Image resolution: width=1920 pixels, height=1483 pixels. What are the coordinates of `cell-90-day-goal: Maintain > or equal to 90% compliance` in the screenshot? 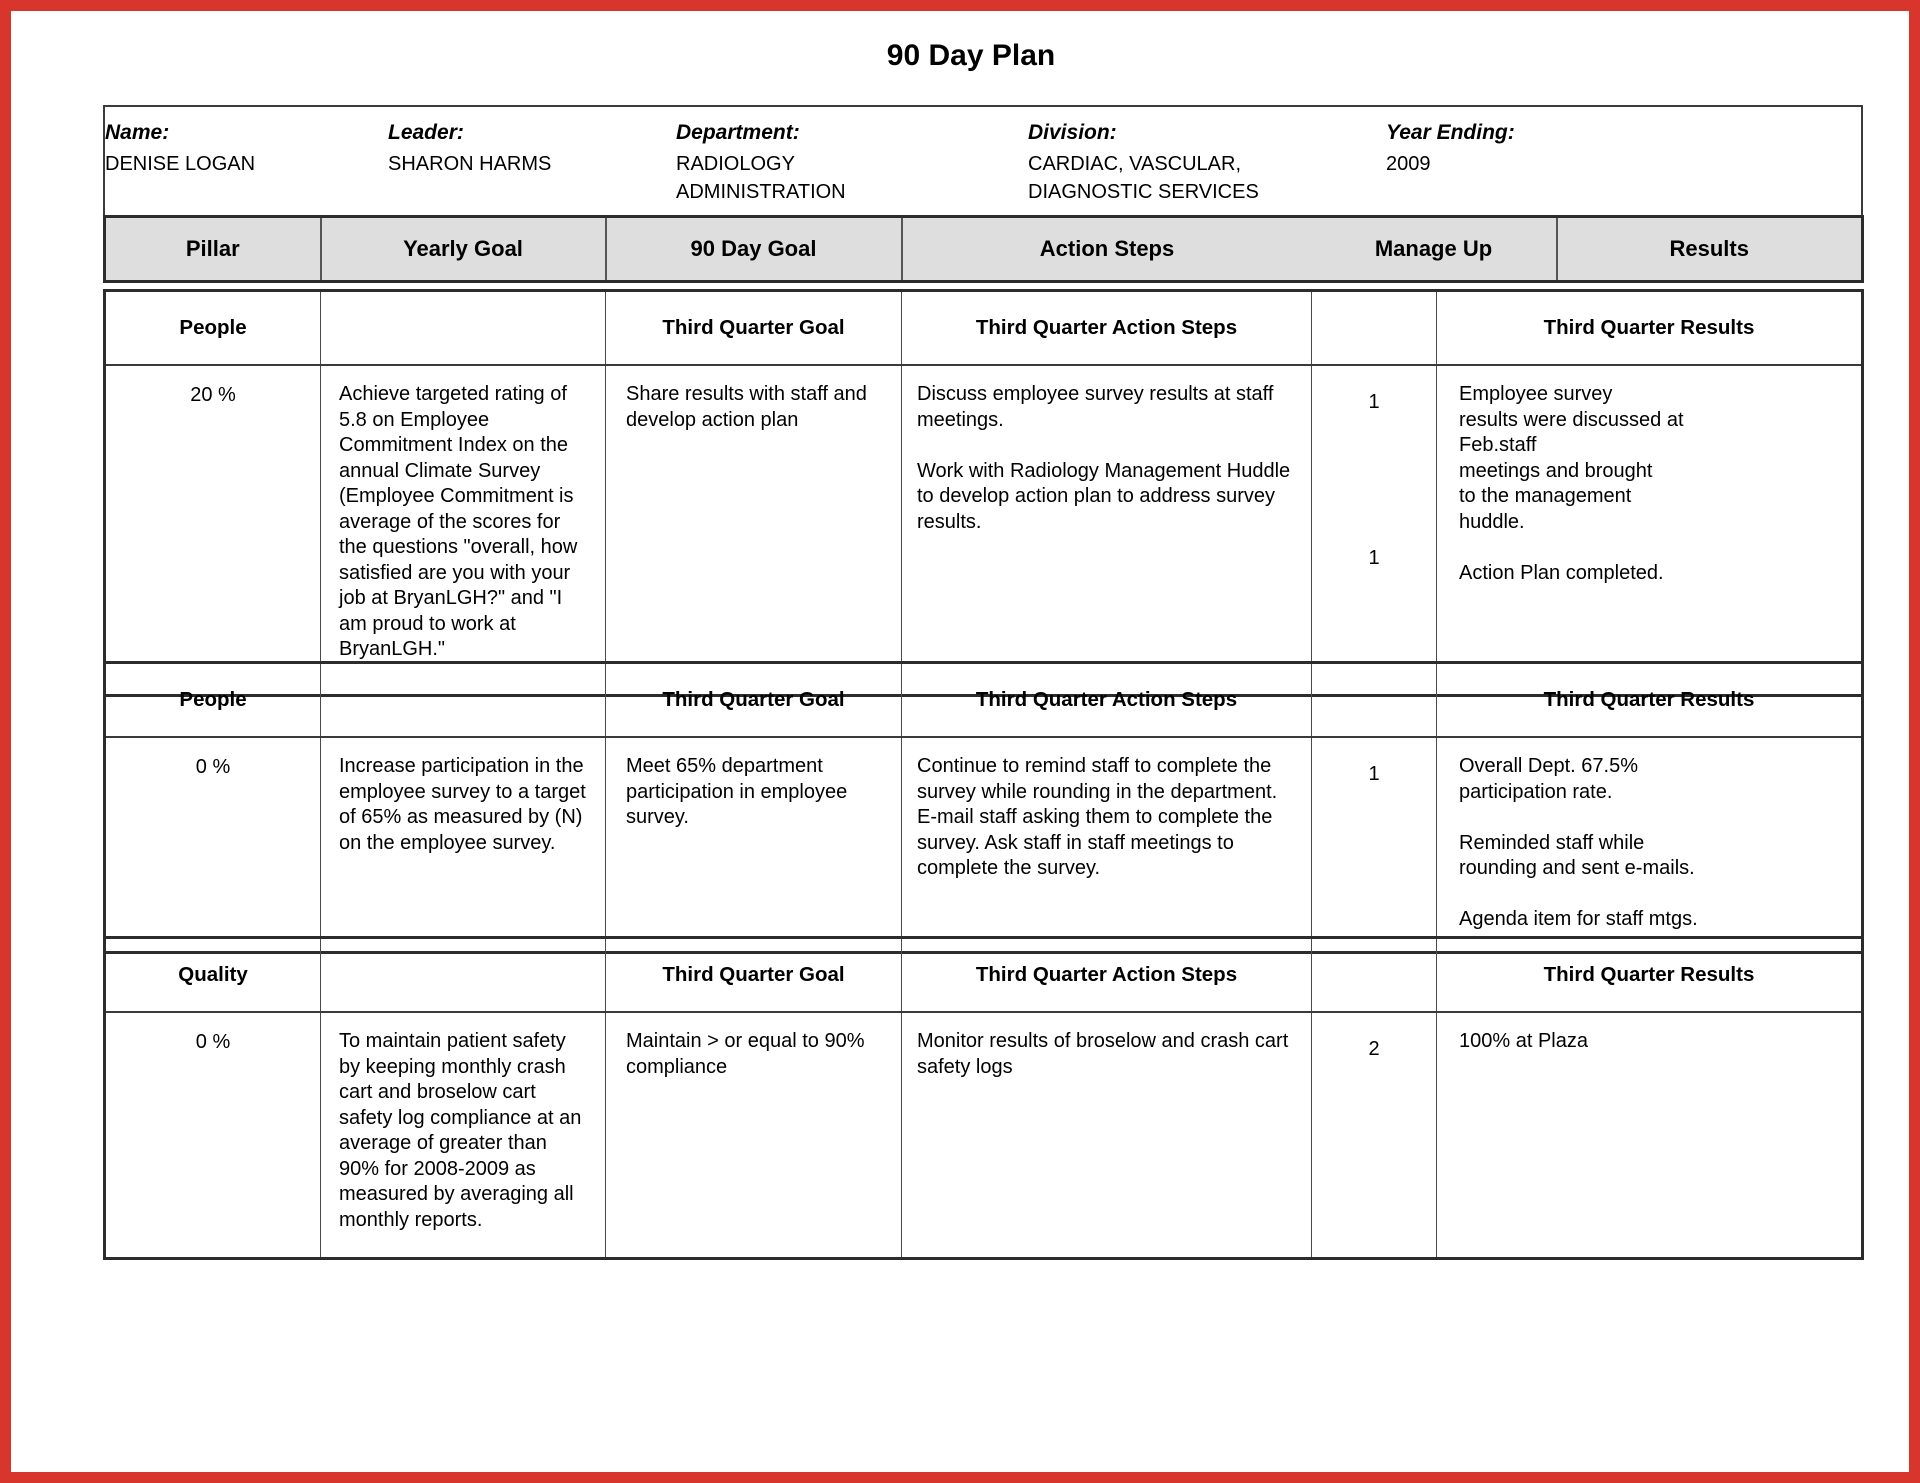 It's located at (753, 1135).